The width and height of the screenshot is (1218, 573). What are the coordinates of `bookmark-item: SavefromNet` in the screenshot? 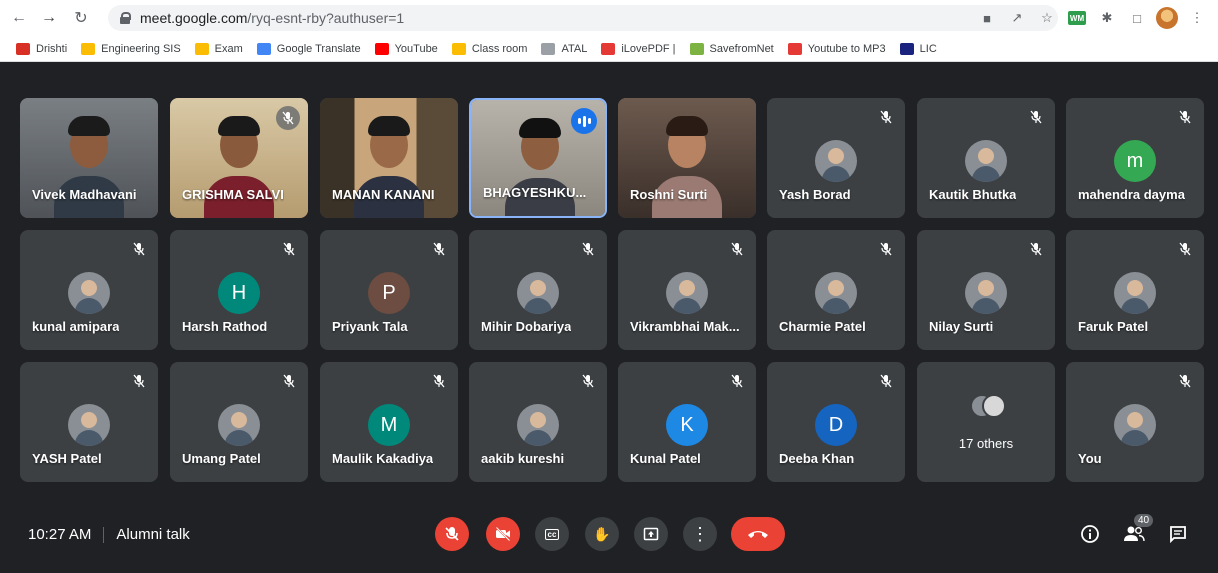 It's located at (731, 48).